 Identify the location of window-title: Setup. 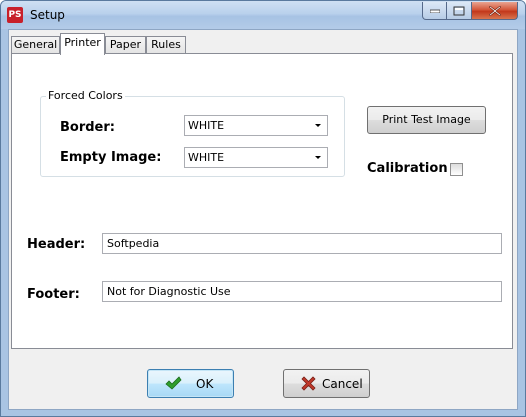
(47, 15).